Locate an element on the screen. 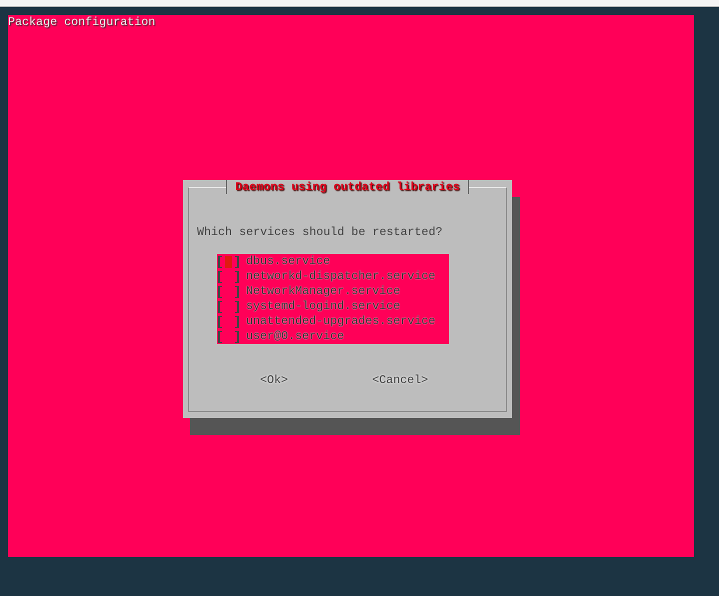 The width and height of the screenshot is (719, 596). dialog-title: Daemons using outdated libraries is located at coordinates (347, 187).